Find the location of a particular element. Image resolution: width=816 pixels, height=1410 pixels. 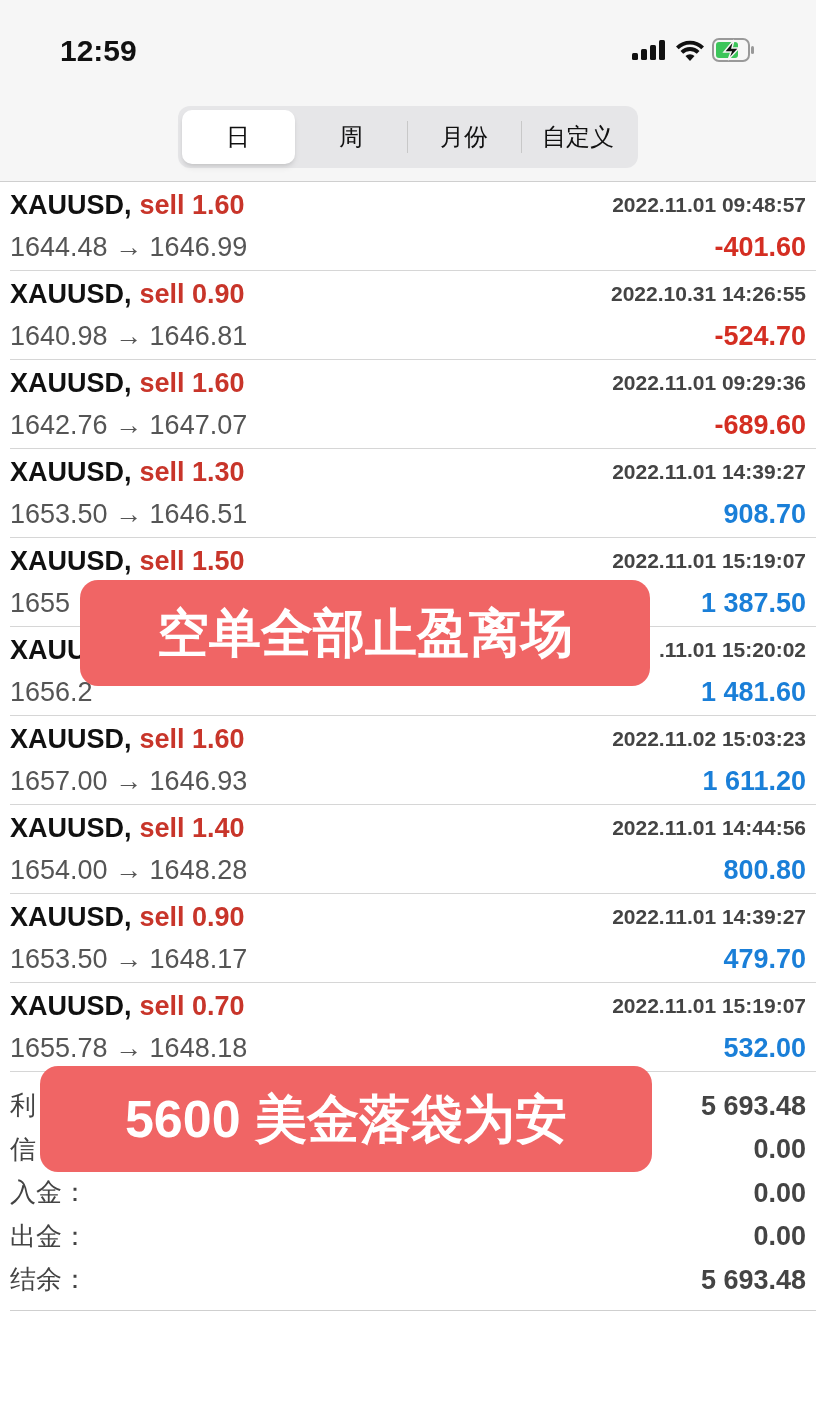

trade-time: 2022.11.01 14:44:56 is located at coordinates (709, 828).